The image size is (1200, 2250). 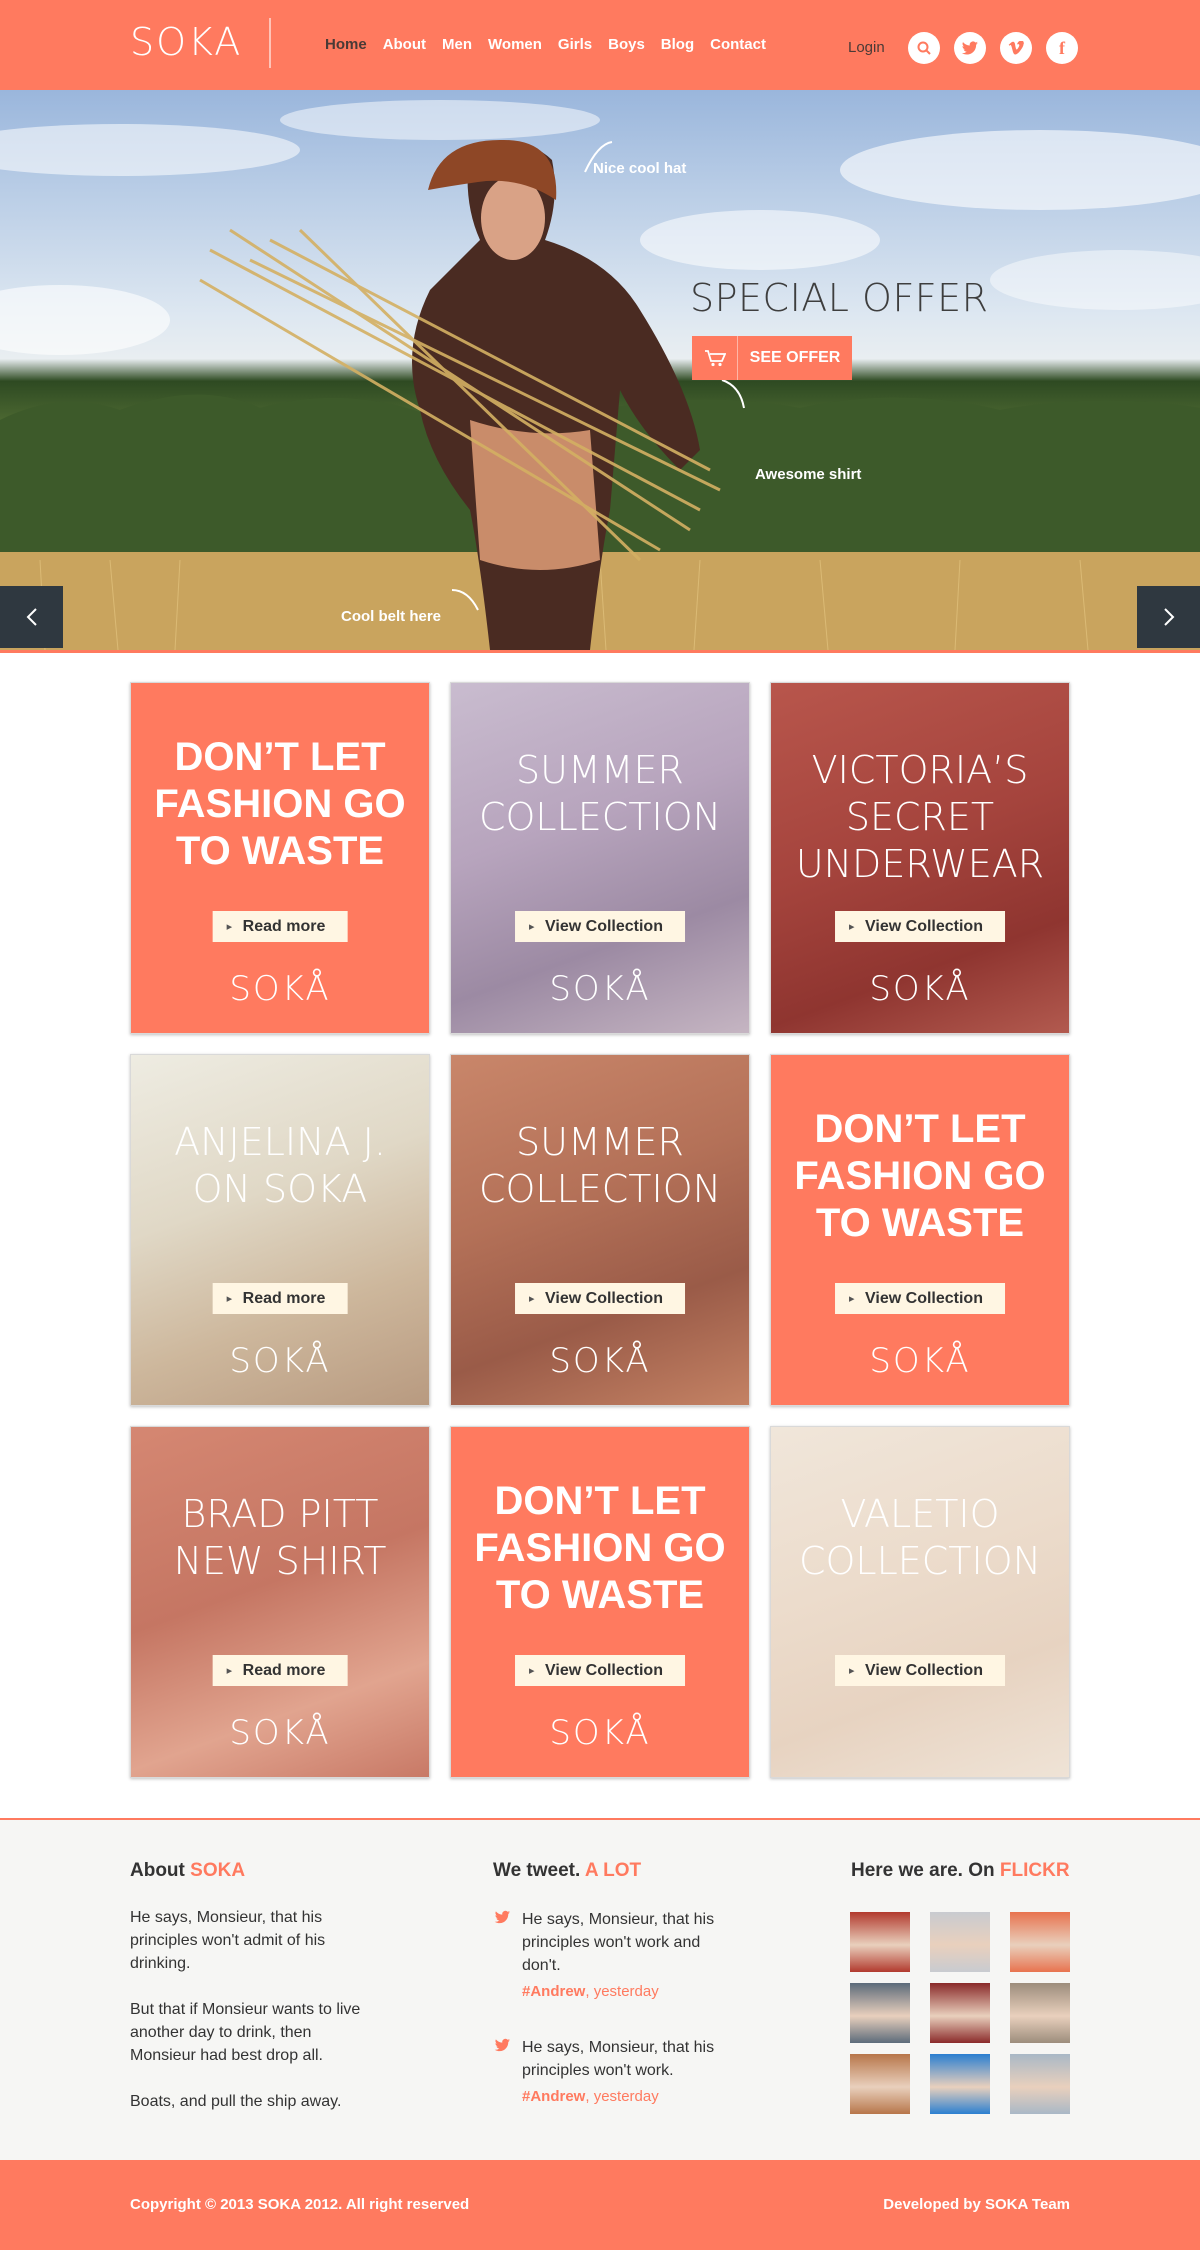 I want to click on flickr-heading-text: Here we are. On, so click(x=923, y=1870).